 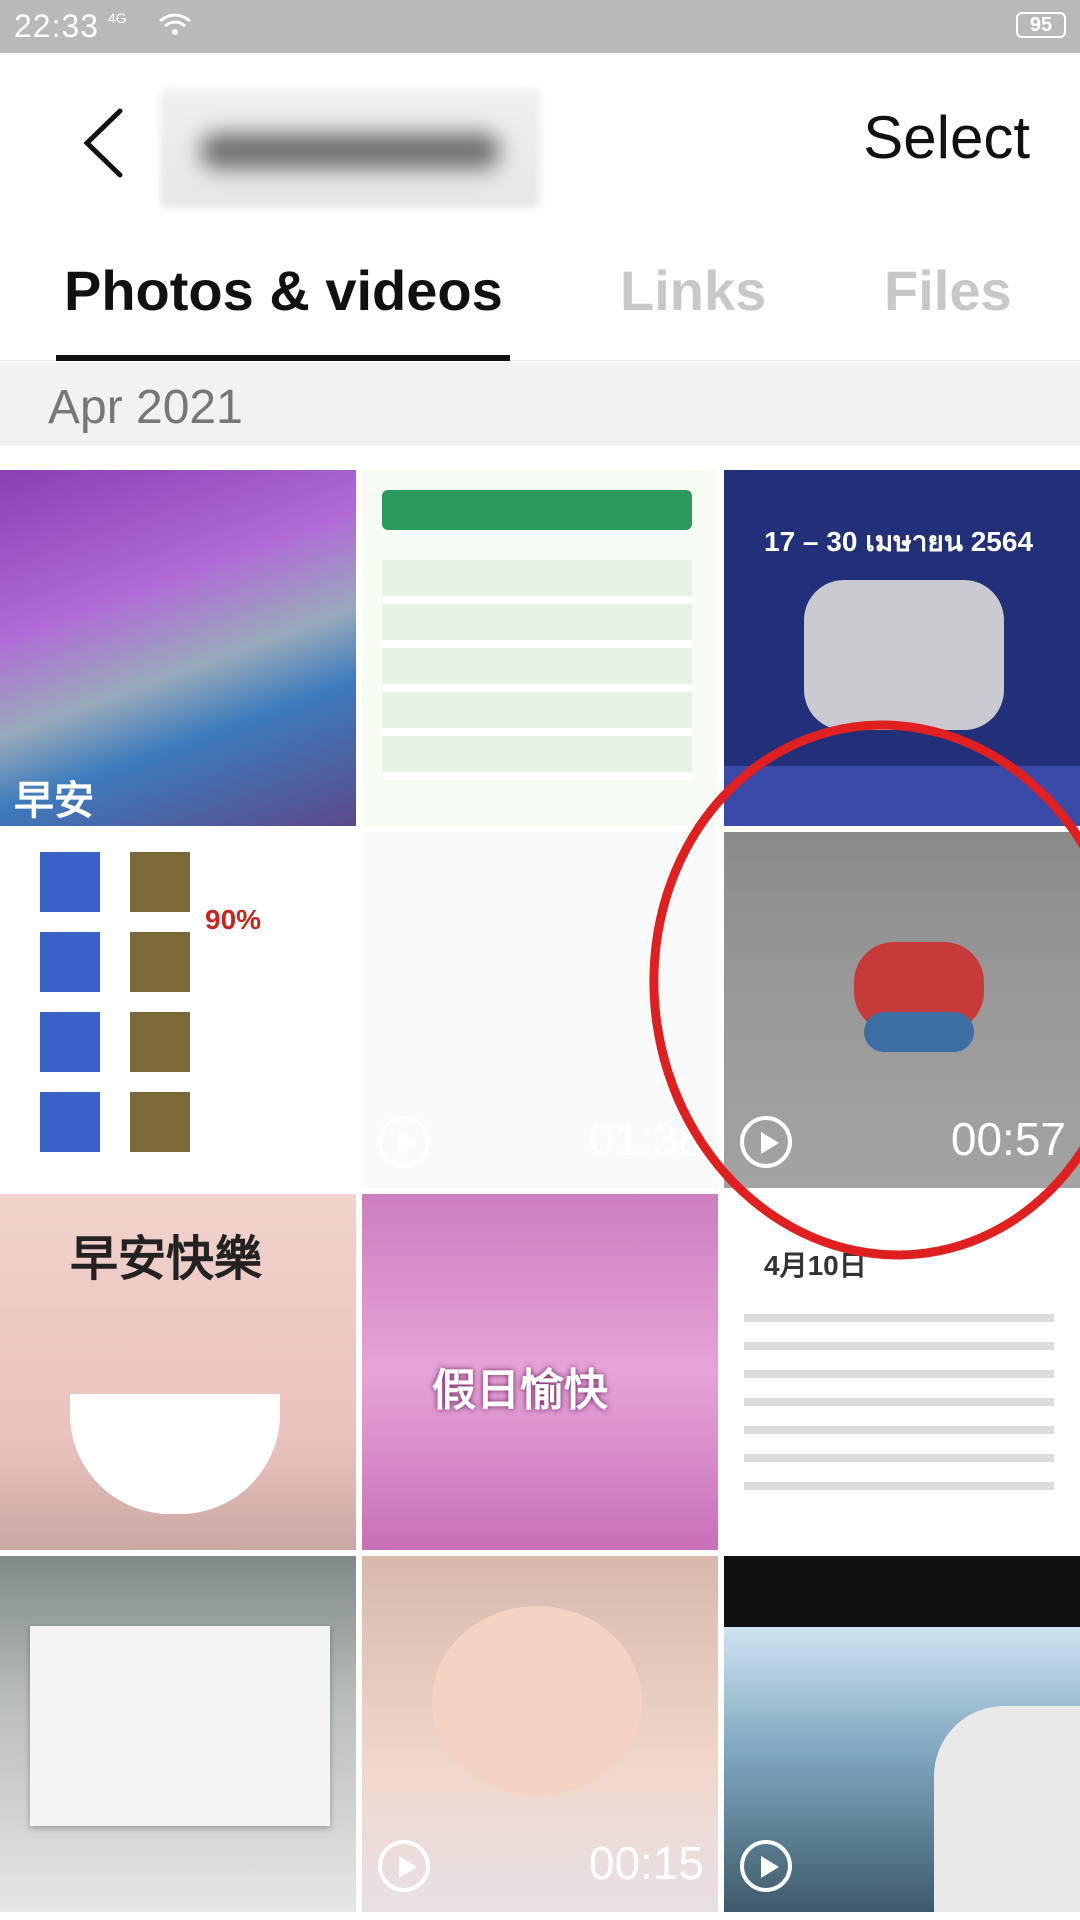 What do you see at coordinates (540, 300) in the screenshot?
I see `tab-bar: Photos & videos Links Files` at bounding box center [540, 300].